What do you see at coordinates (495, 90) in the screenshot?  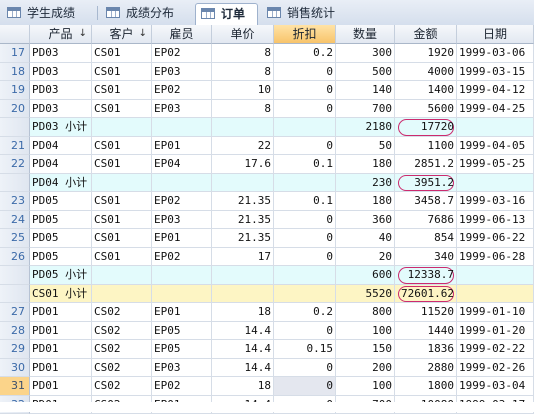 I see `date-cell: 1999-04-12` at bounding box center [495, 90].